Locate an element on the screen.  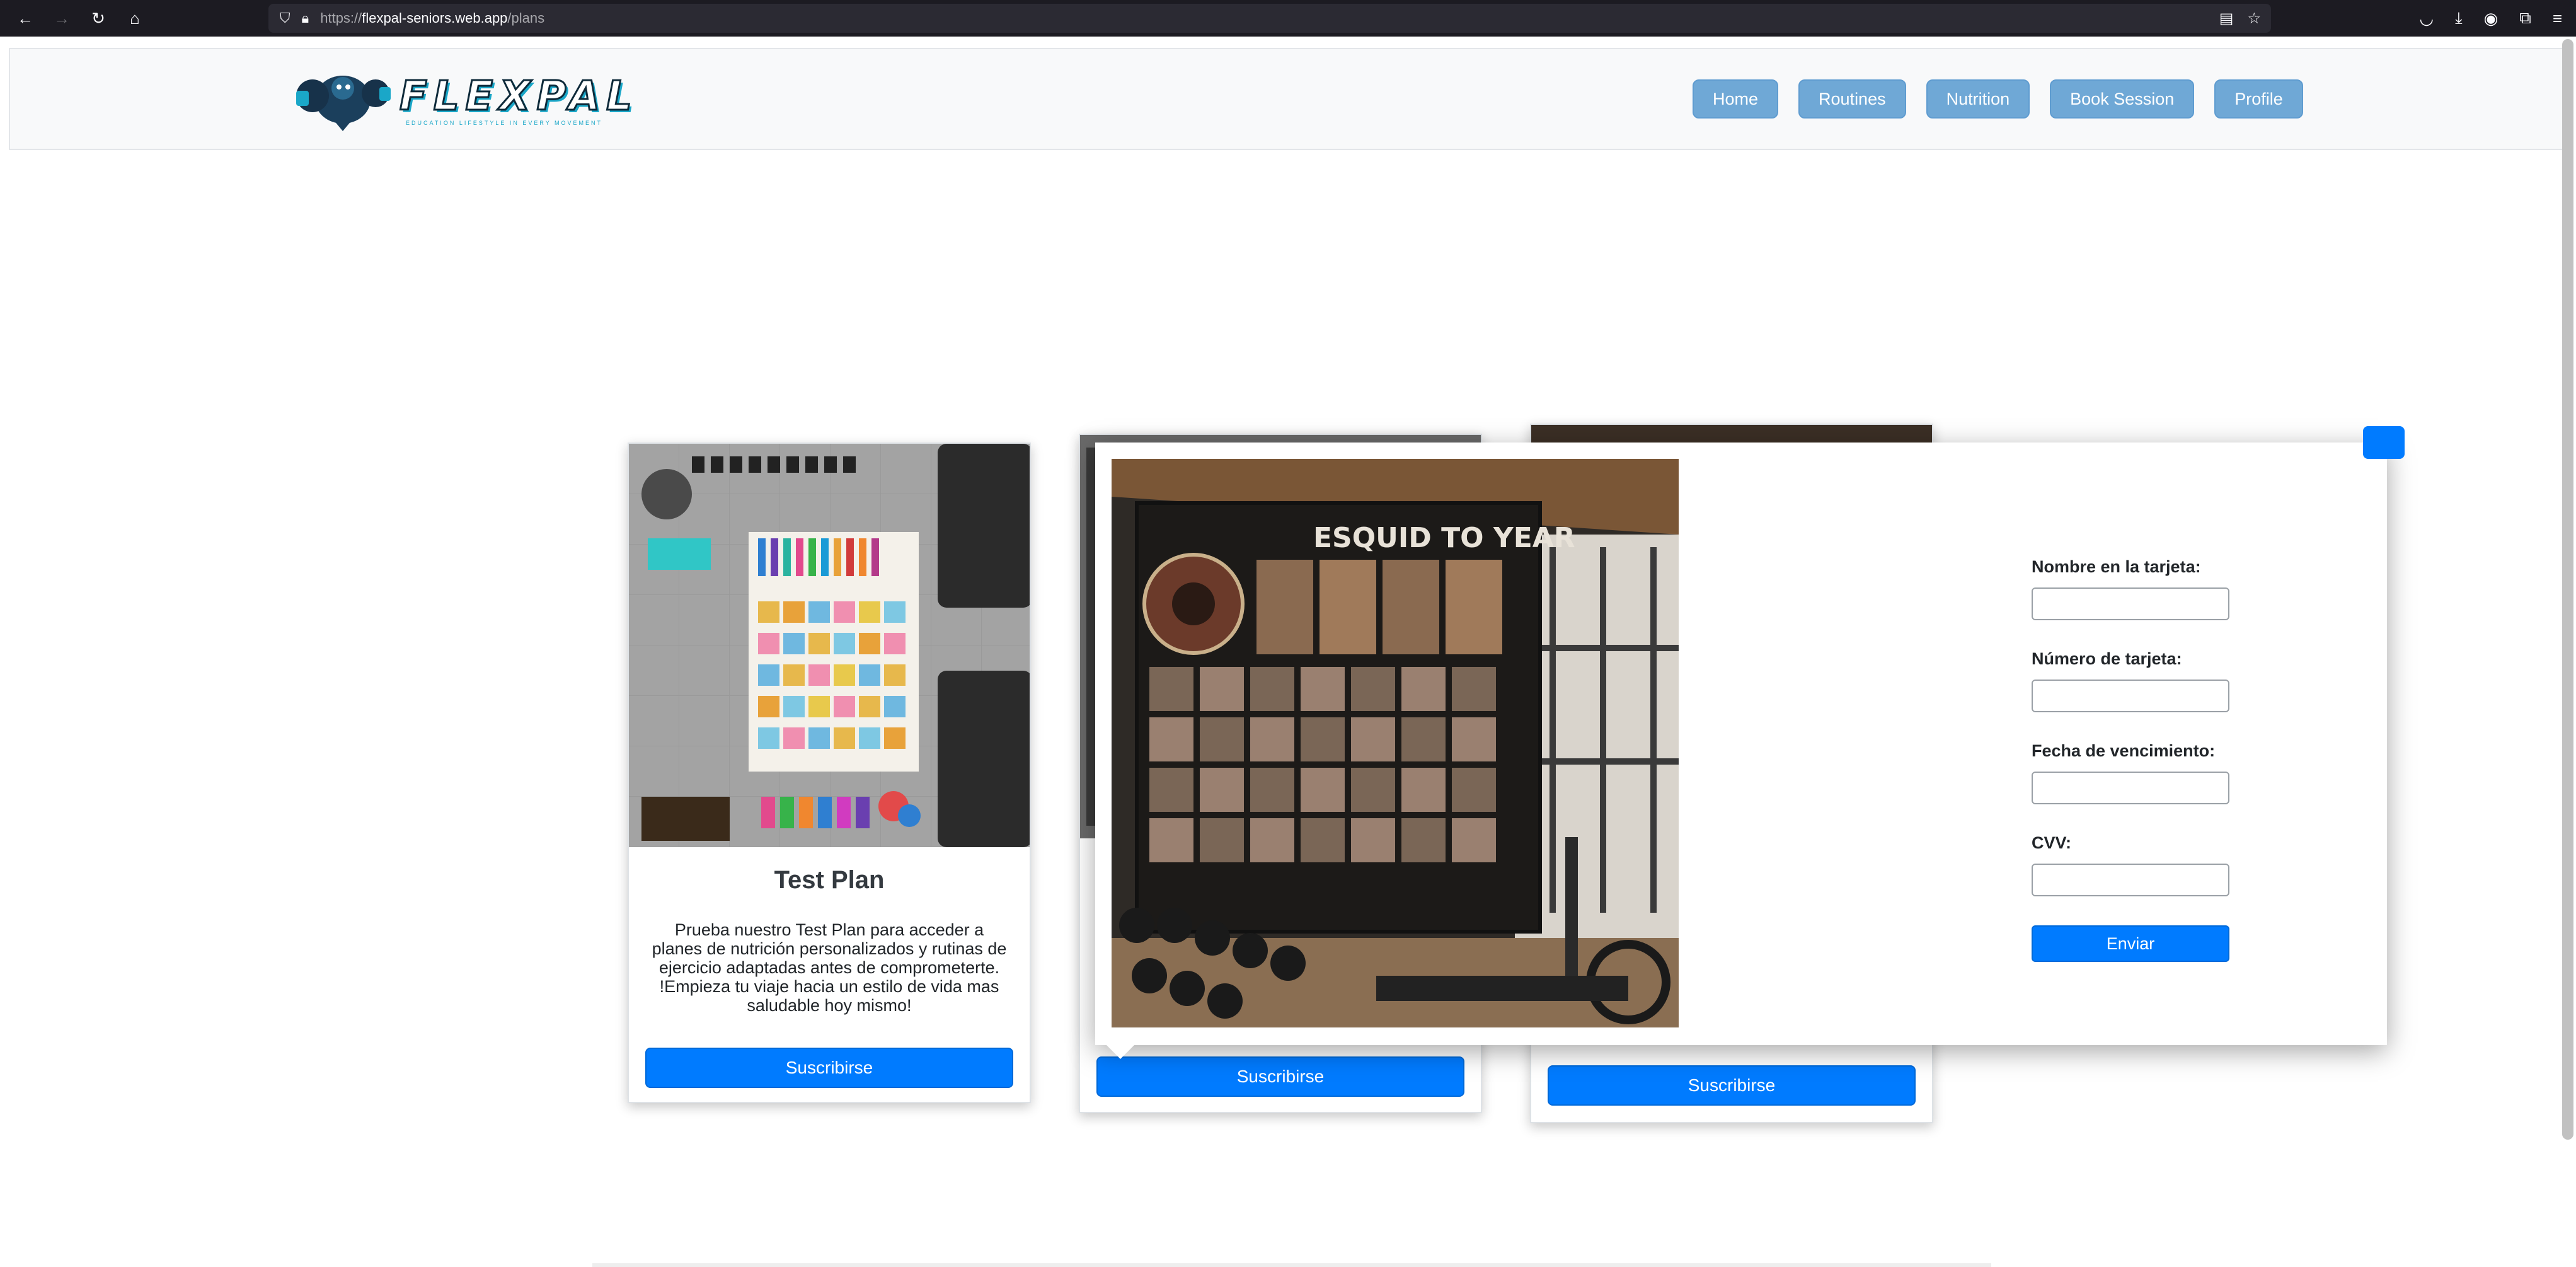
logo-tagline: EDUCATION LIFESTYLE IN EVERY MOVEMENT is located at coordinates (504, 123).